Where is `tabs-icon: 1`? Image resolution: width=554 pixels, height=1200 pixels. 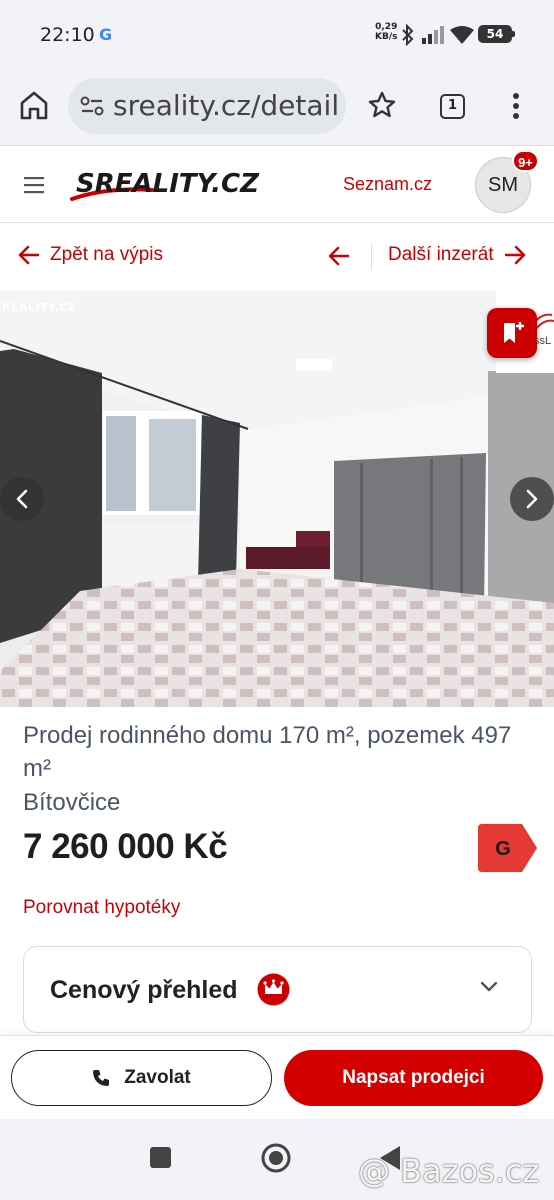
tabs-icon: 1 is located at coordinates (452, 106).